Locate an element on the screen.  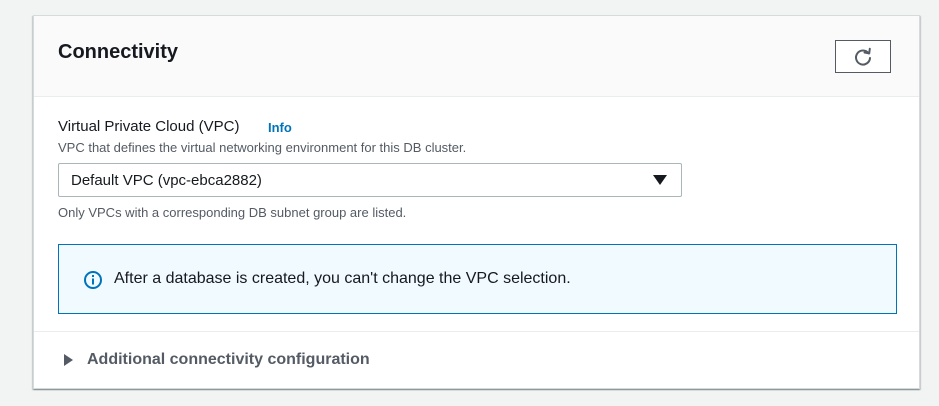
caret-down-icon is located at coordinates (660, 180).